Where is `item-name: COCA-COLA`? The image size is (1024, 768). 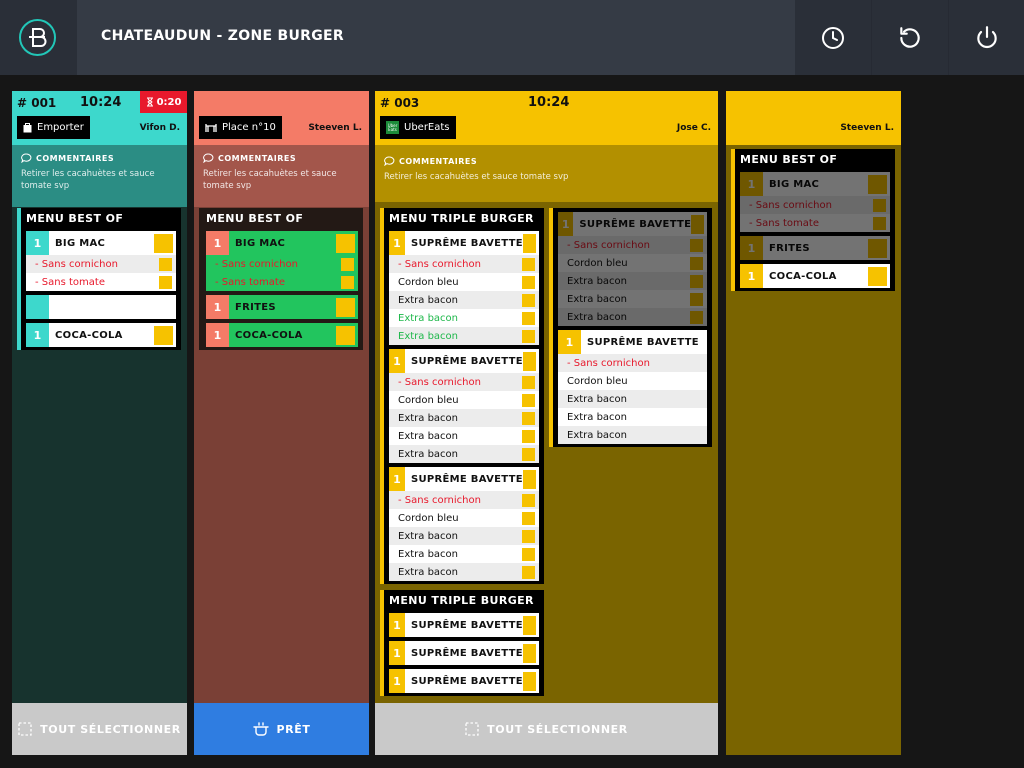 item-name: COCA-COLA is located at coordinates (89, 335).